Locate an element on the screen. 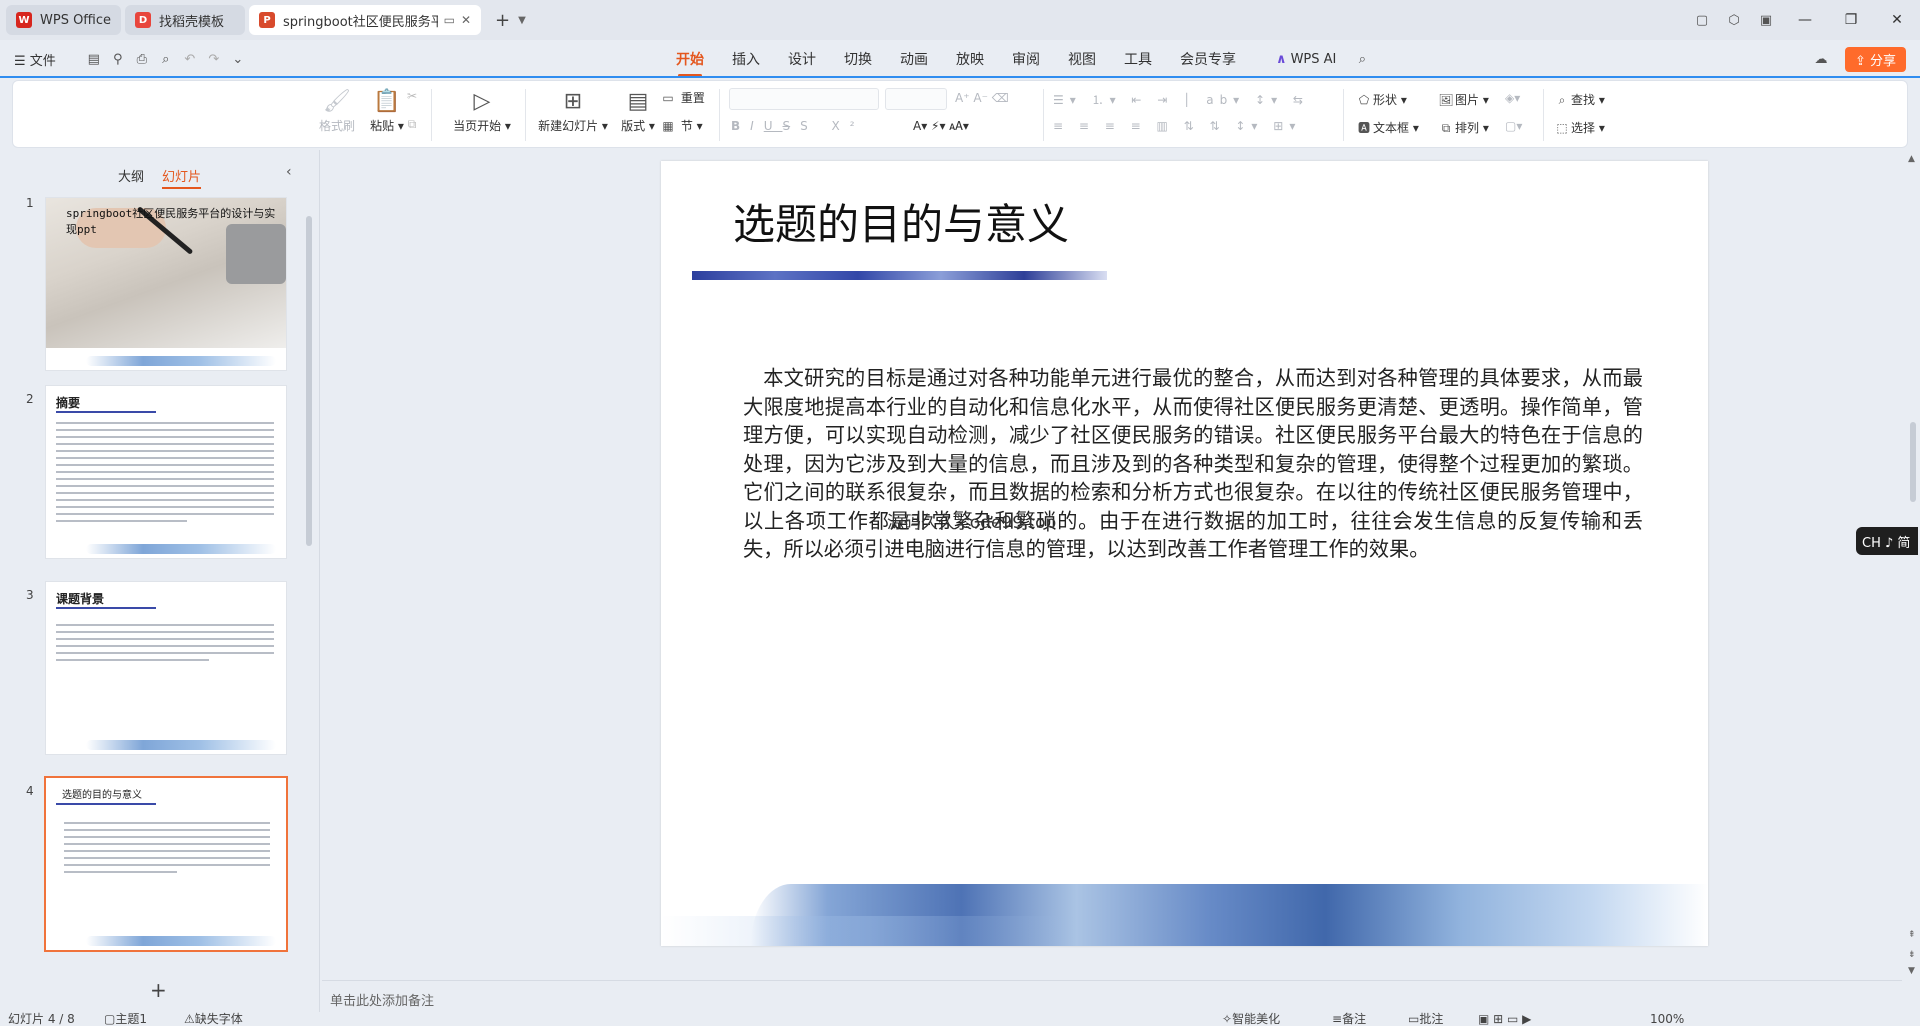 The image size is (1920, 1026). close-tab-icon: ✕ is located at coordinates (466, 20).